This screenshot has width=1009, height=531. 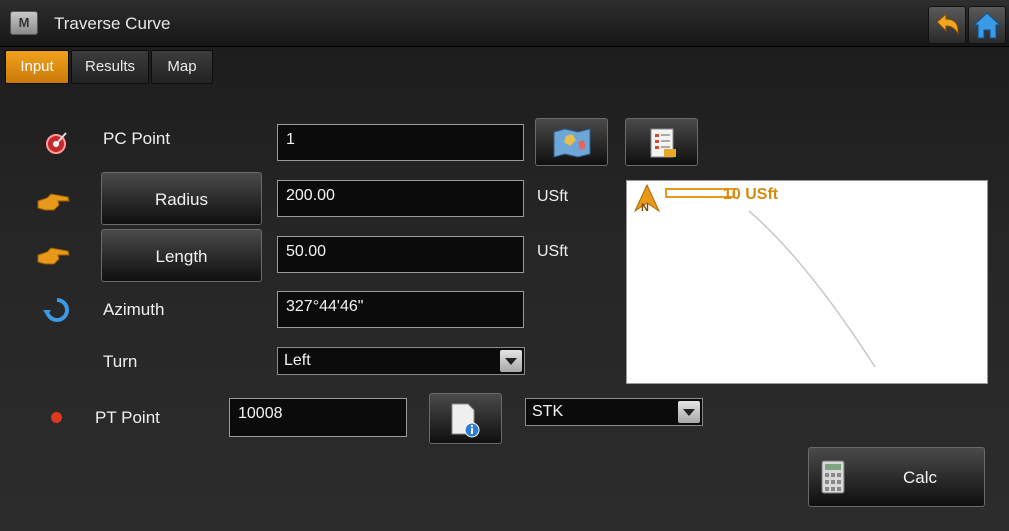 What do you see at coordinates (137, 138) in the screenshot?
I see `pc-point-label: PC Point` at bounding box center [137, 138].